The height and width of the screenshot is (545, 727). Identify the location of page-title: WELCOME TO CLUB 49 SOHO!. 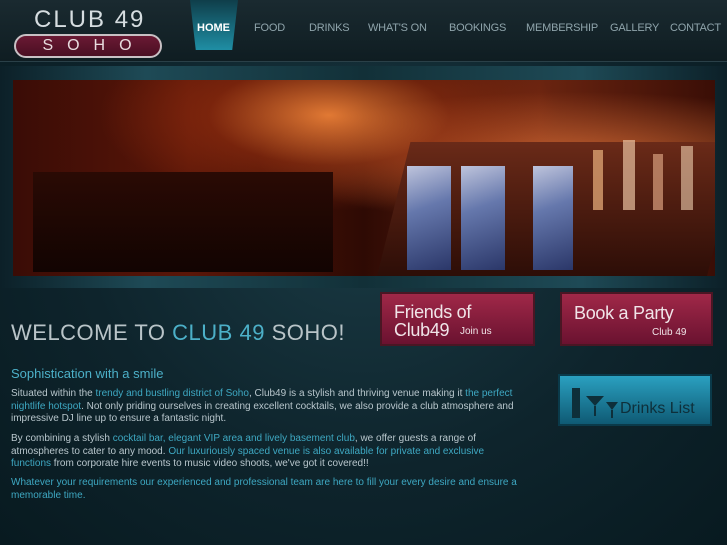
(178, 333).